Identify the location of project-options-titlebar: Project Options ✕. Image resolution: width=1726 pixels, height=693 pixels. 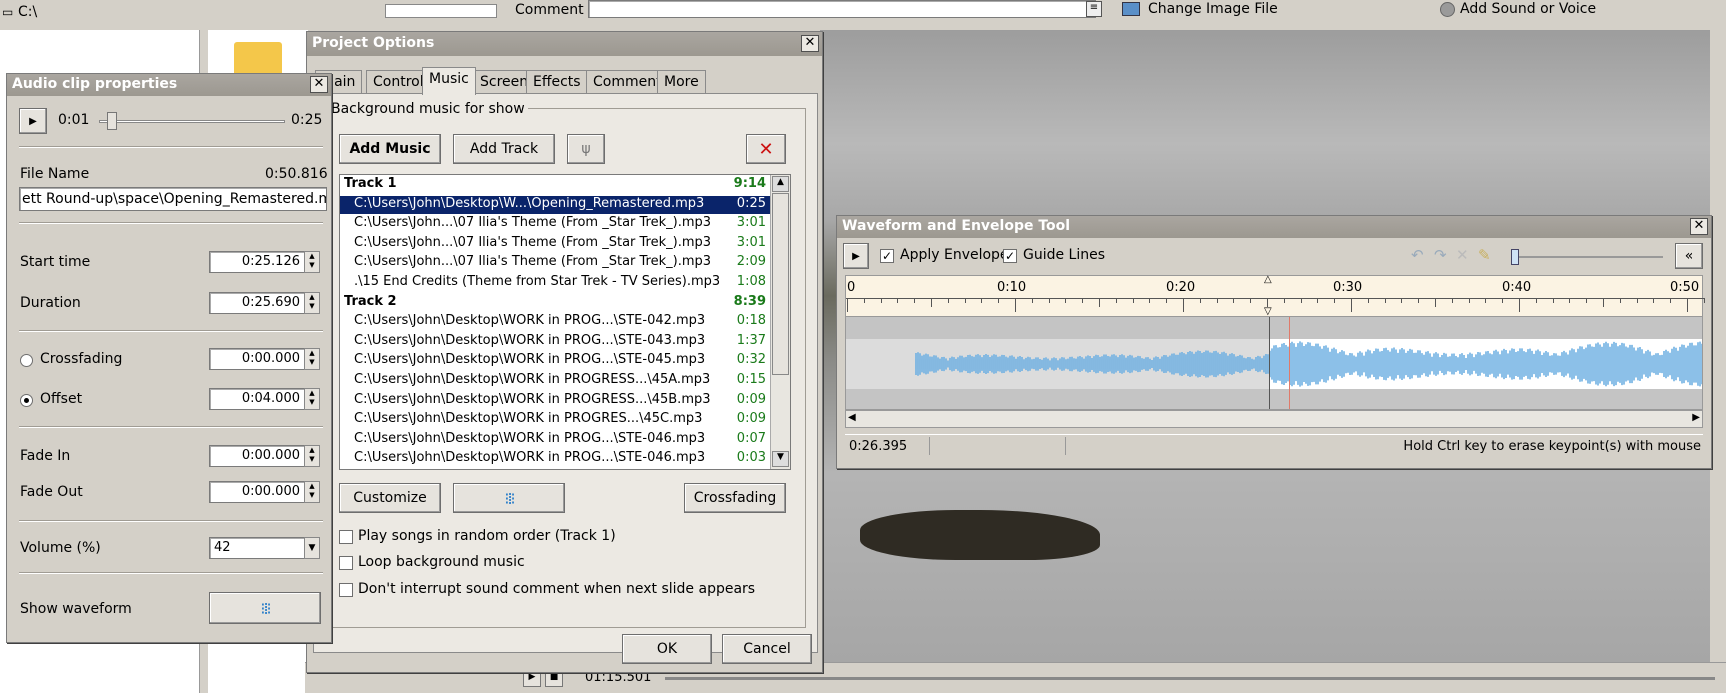
(564, 44).